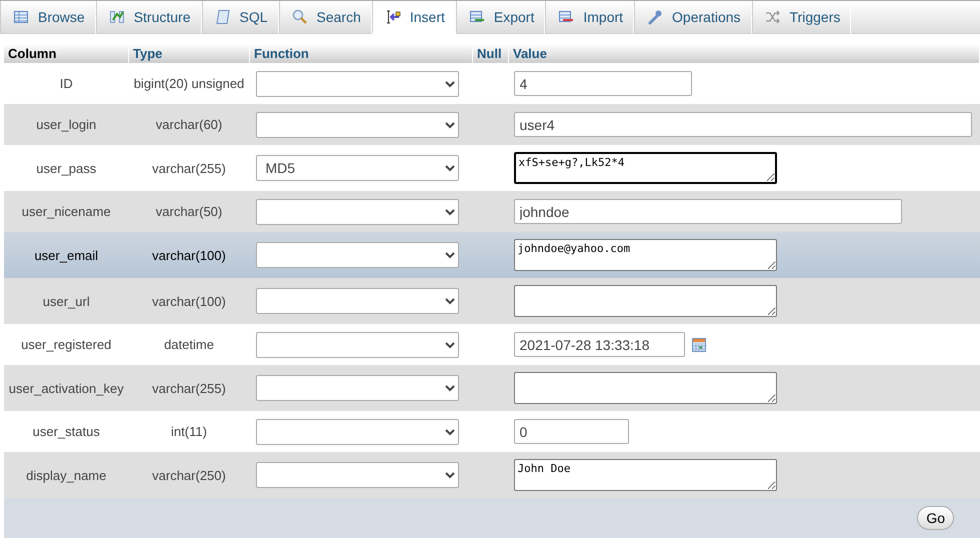 This screenshot has width=980, height=546. What do you see at coordinates (361, 53) in the screenshot?
I see `column-header: Function` at bounding box center [361, 53].